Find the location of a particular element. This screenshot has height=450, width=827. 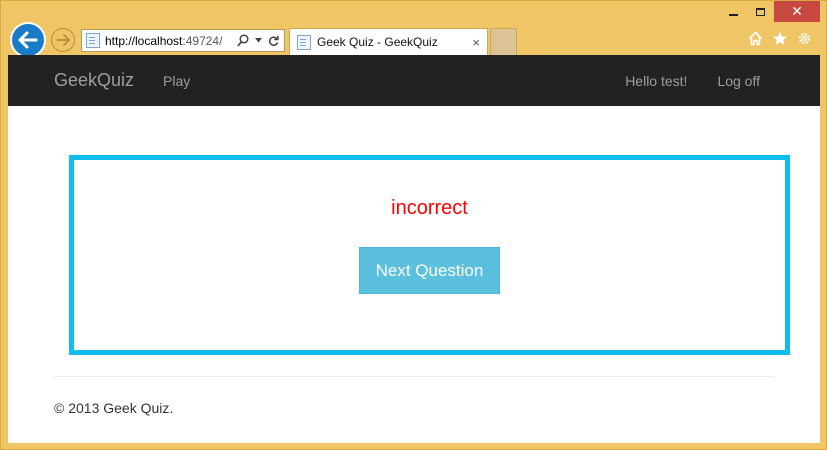

close-window-button: ✕ is located at coordinates (797, 11).